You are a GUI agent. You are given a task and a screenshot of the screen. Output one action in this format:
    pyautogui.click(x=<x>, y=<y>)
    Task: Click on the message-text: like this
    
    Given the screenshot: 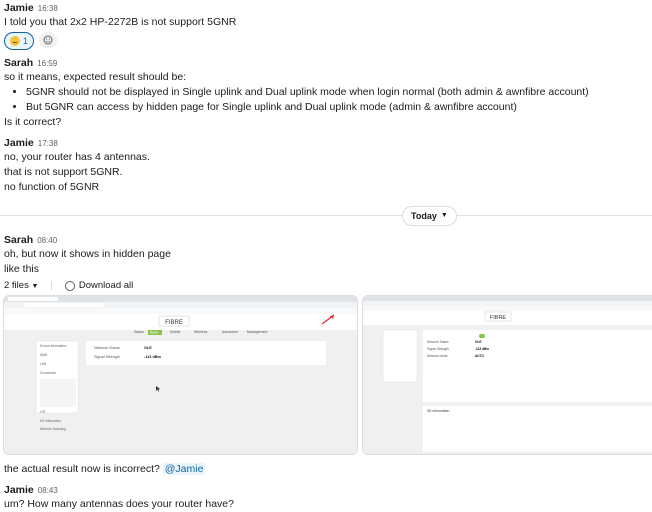 What is the action you would take?
    pyautogui.click(x=22, y=269)
    